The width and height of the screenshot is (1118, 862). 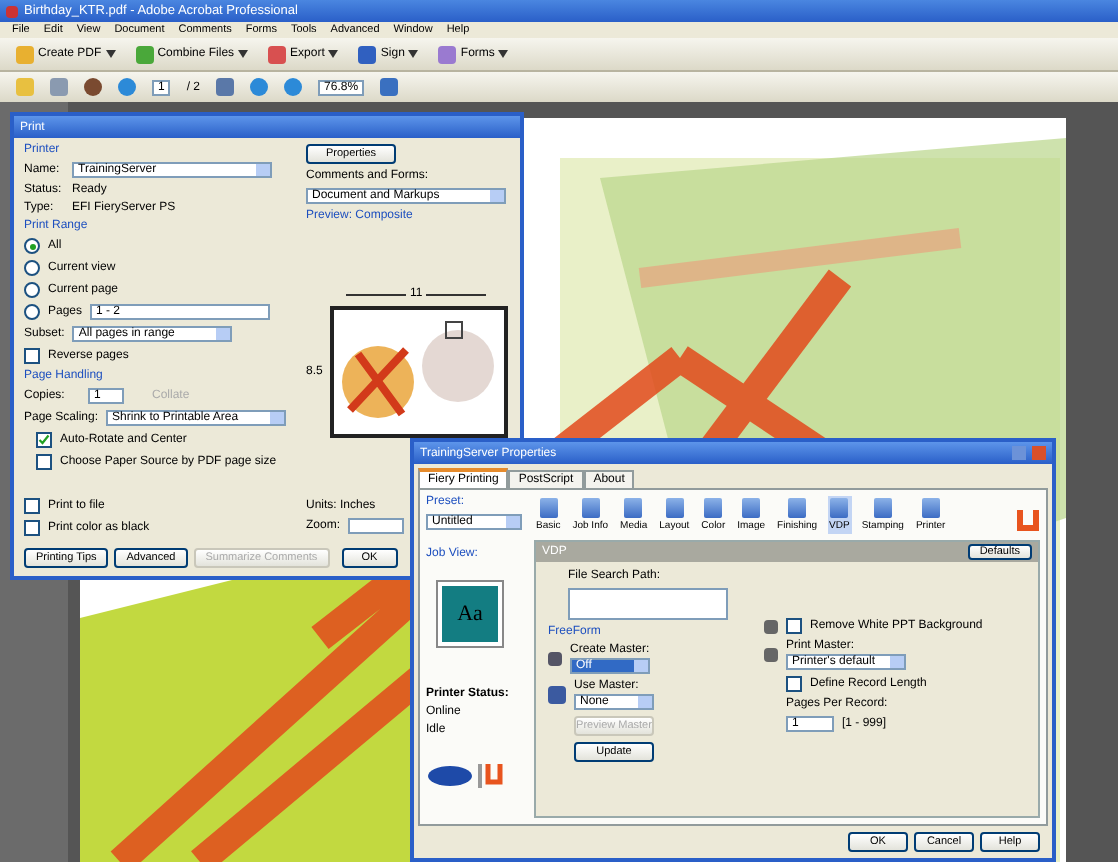 I want to click on file-search-field, so click(x=648, y=604).